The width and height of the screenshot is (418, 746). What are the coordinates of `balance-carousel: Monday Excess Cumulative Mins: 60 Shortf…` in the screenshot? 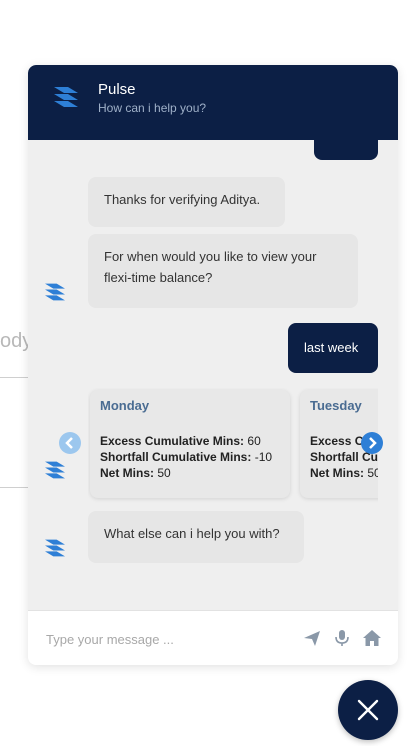 It's located at (233, 445).